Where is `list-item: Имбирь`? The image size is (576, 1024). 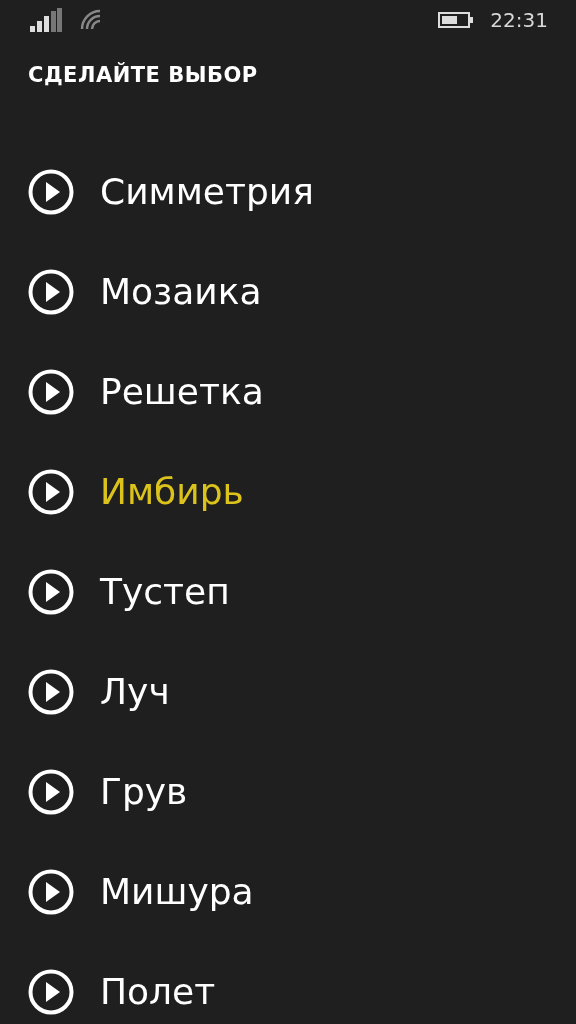
list-item: Имбирь is located at coordinates (288, 492).